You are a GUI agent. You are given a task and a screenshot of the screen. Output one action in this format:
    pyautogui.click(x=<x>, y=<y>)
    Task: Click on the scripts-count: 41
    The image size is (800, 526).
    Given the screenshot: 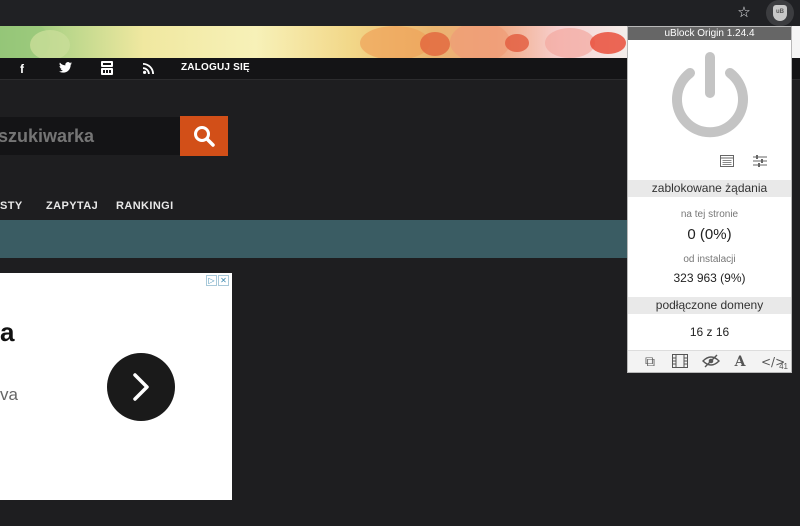 What is the action you would take?
    pyautogui.click(x=783, y=366)
    